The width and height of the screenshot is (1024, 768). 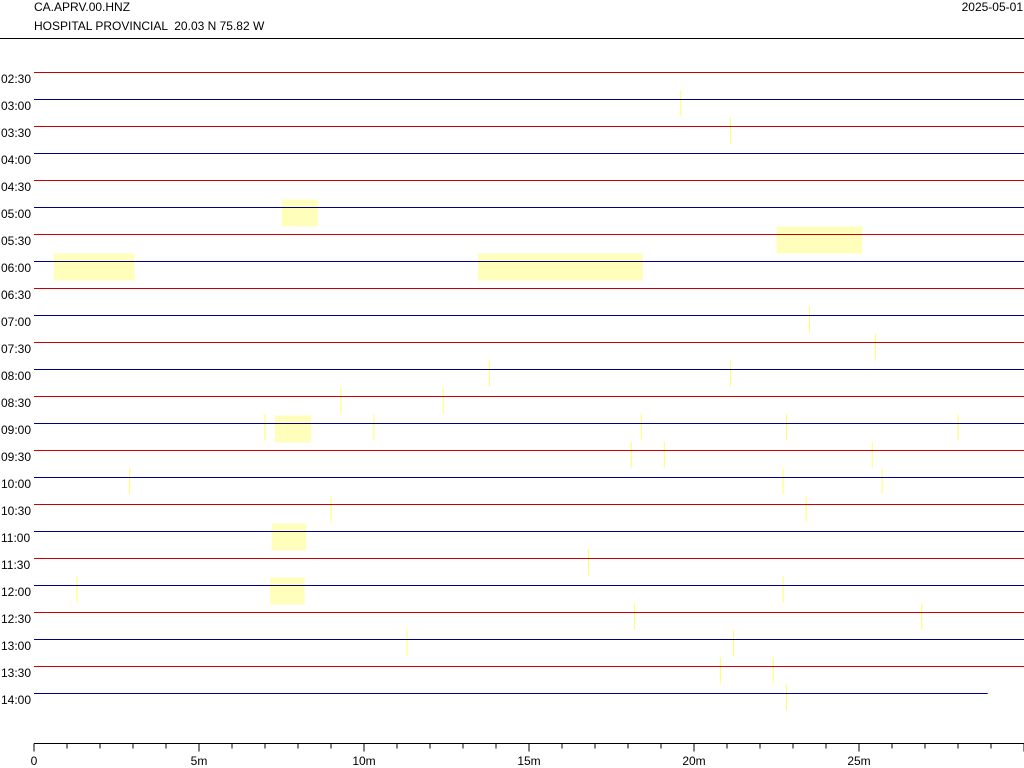 I want to click on x-tick-label: 5m, so click(x=199, y=761).